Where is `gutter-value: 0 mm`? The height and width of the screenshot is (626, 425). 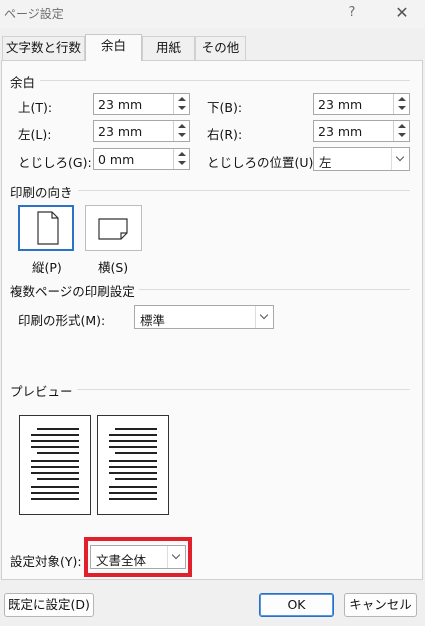
gutter-value: 0 mm is located at coordinates (116, 159).